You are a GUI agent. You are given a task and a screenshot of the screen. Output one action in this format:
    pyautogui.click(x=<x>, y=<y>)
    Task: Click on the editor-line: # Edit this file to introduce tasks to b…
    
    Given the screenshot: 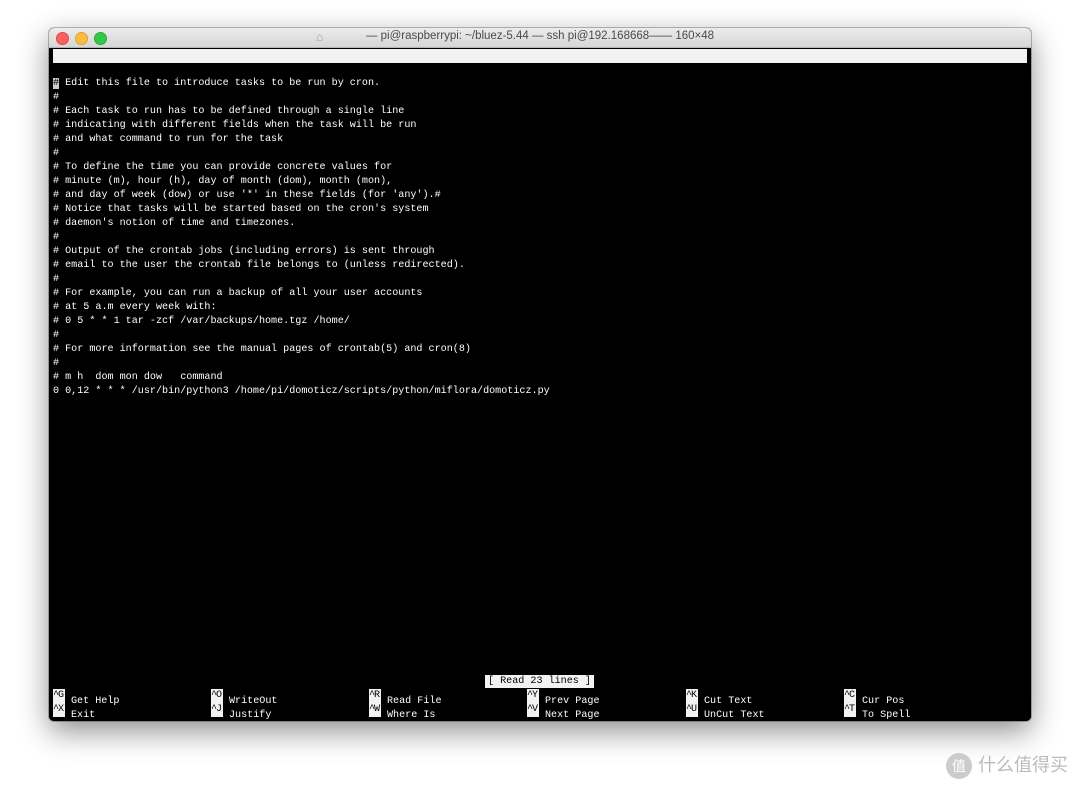 What is the action you would take?
    pyautogui.click(x=301, y=84)
    